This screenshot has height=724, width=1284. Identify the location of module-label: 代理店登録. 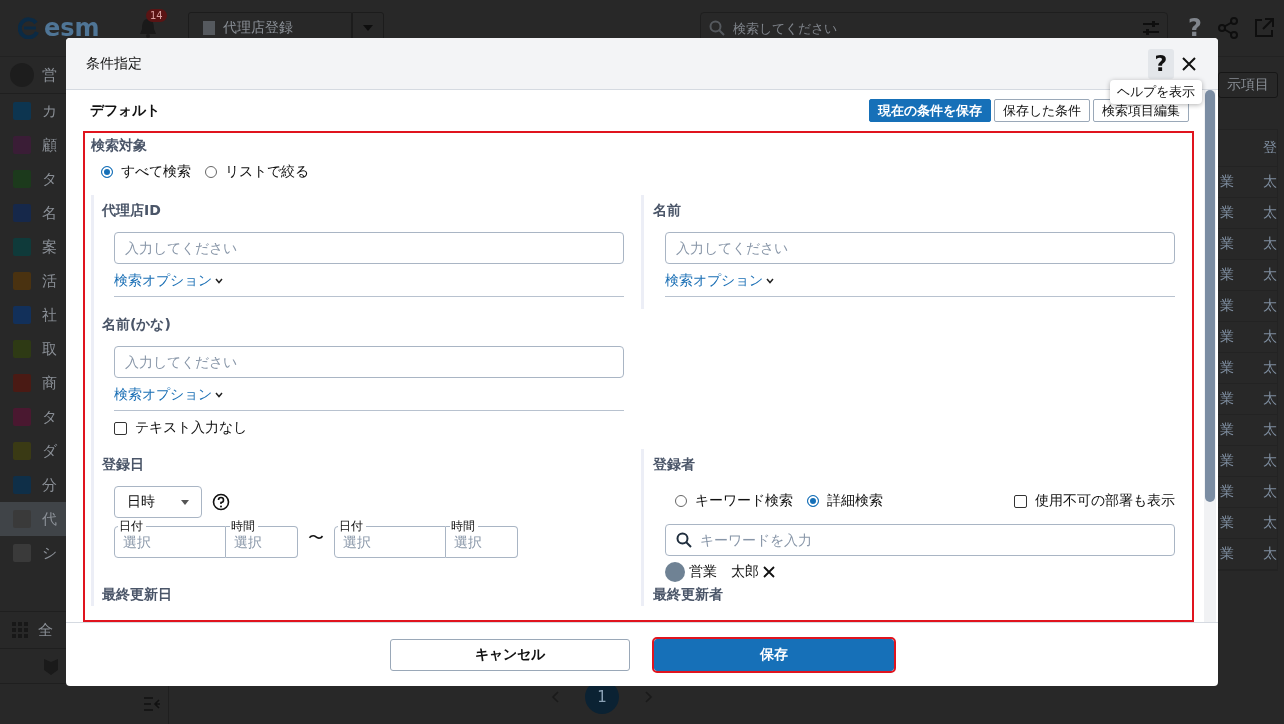
(258, 28).